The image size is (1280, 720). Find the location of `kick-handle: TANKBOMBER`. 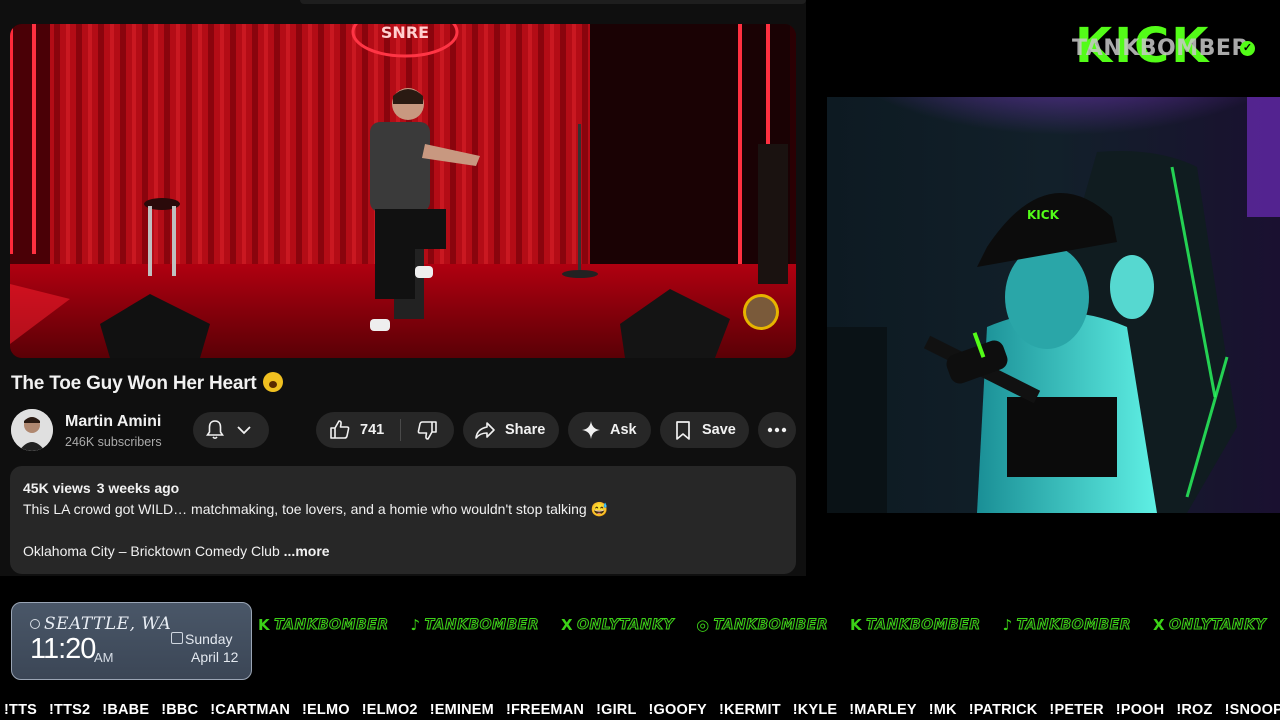

kick-handle: TANKBOMBER is located at coordinates (1160, 48).